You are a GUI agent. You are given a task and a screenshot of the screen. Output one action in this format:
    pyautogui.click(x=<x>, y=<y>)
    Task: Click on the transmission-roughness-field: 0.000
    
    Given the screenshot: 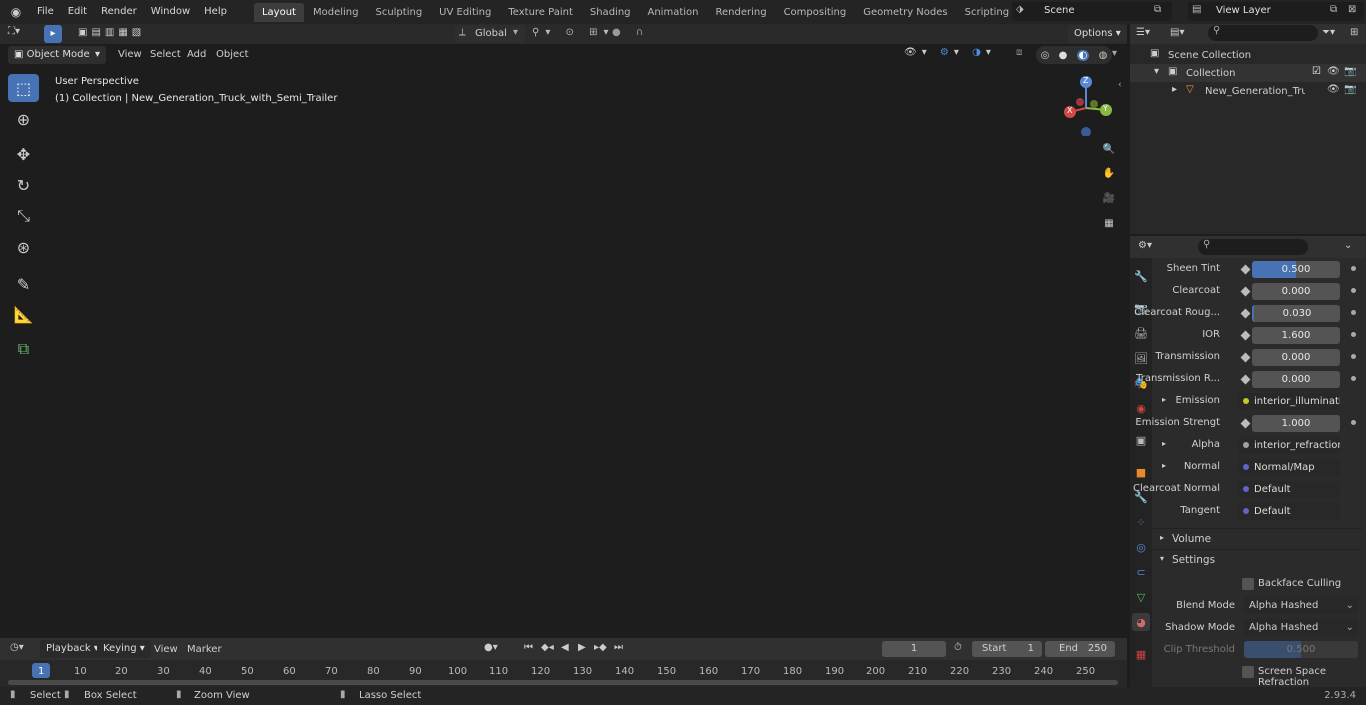 What is the action you would take?
    pyautogui.click(x=1296, y=379)
    